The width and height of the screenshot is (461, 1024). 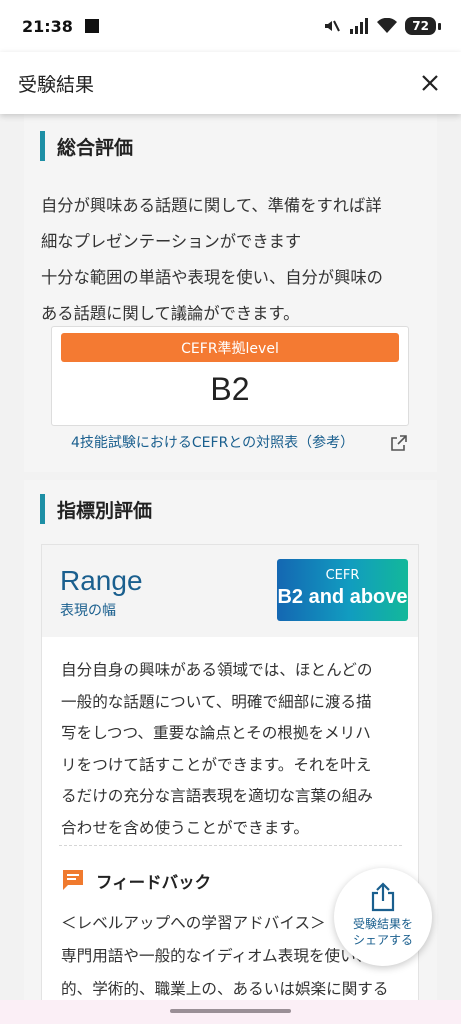 I want to click on battery-tip, so click(x=439, y=26).